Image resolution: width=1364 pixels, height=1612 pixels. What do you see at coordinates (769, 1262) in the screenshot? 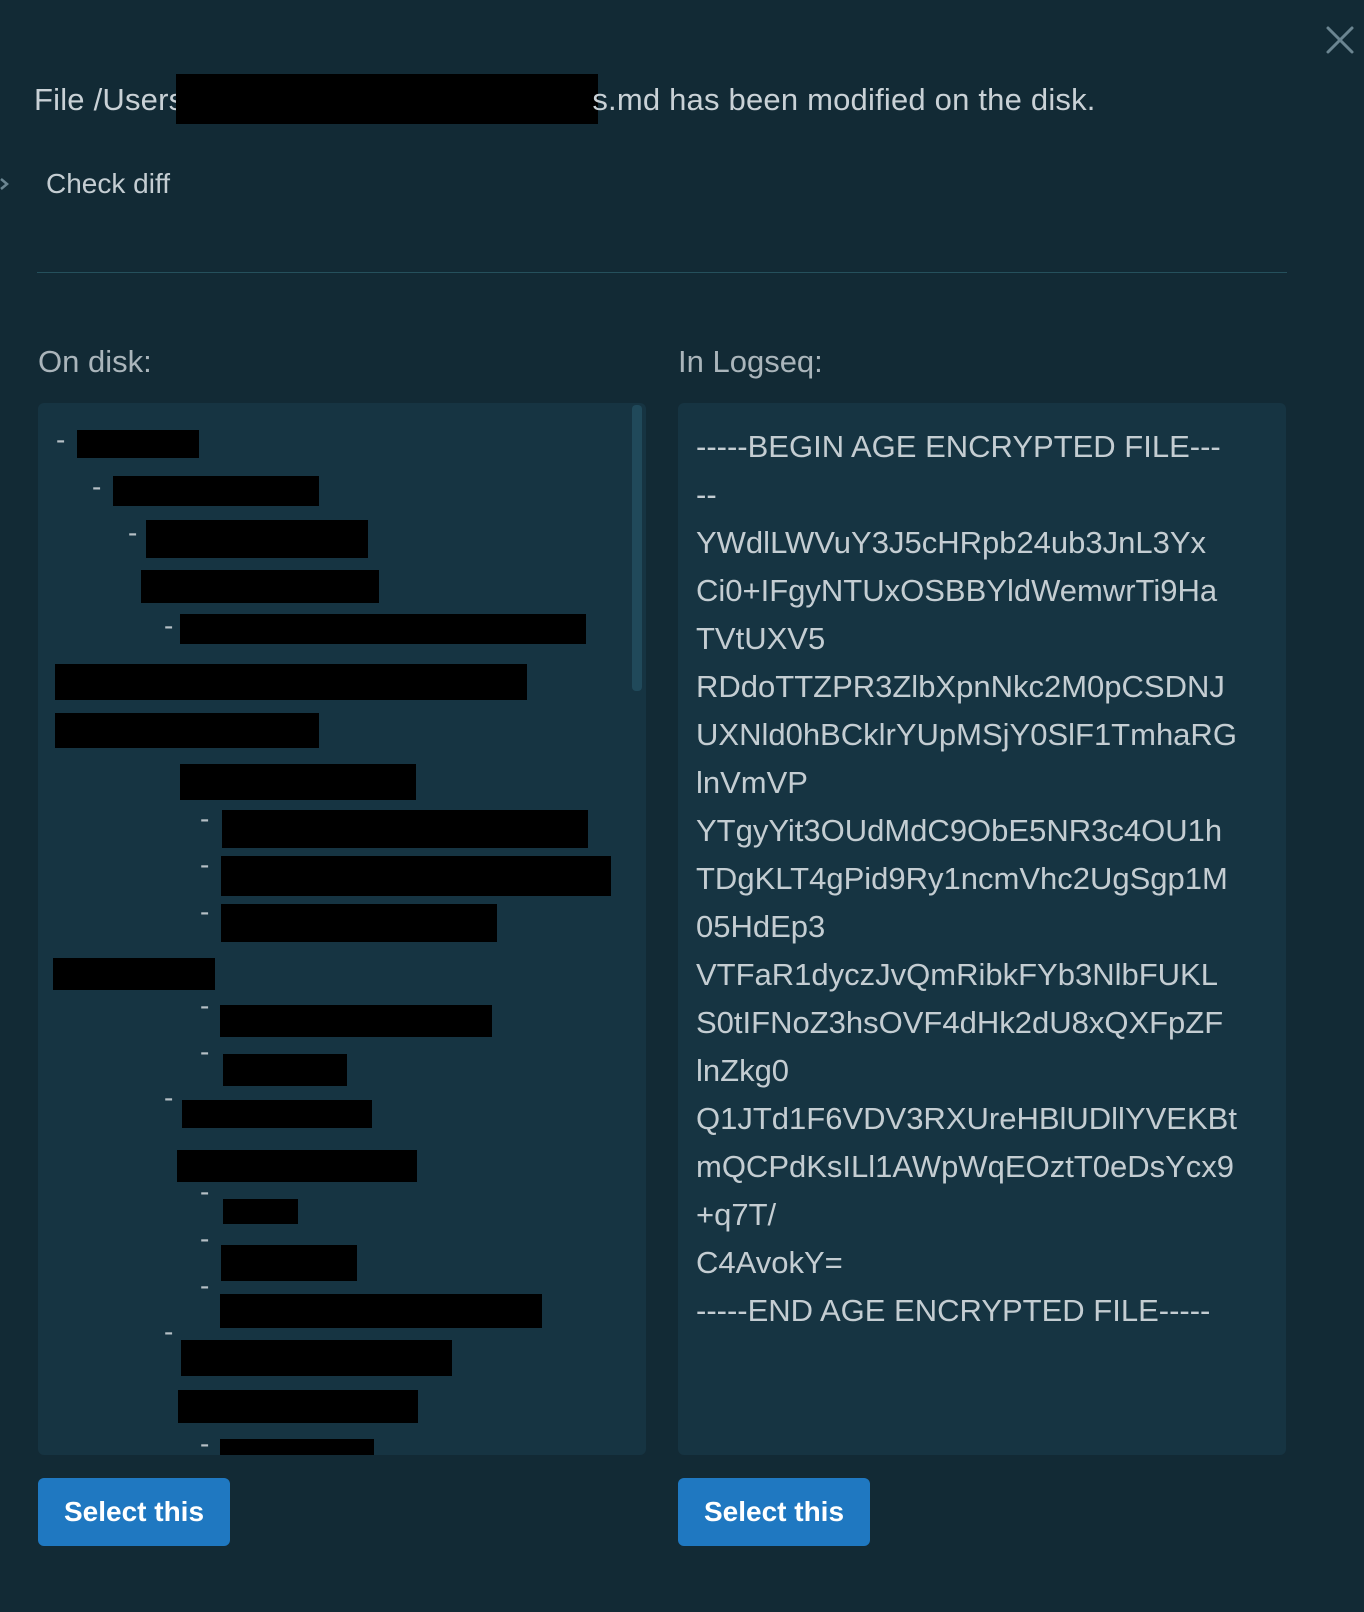
I see `encrypted-line: C4AvokY=` at bounding box center [769, 1262].